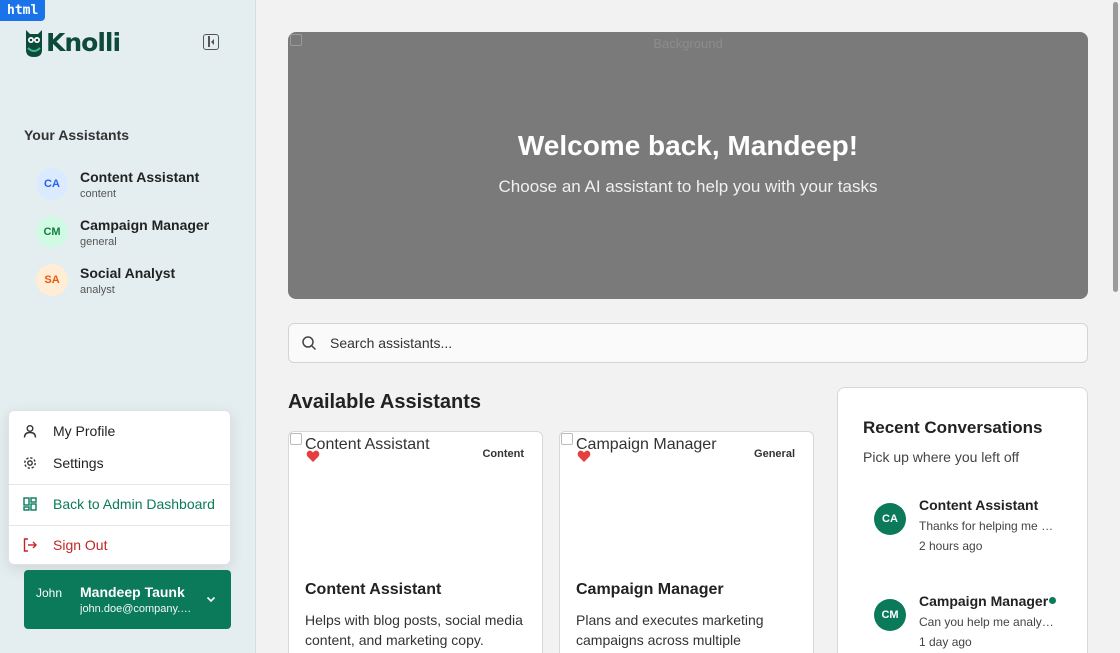 The image size is (1120, 653). I want to click on category-badge: General, so click(774, 454).